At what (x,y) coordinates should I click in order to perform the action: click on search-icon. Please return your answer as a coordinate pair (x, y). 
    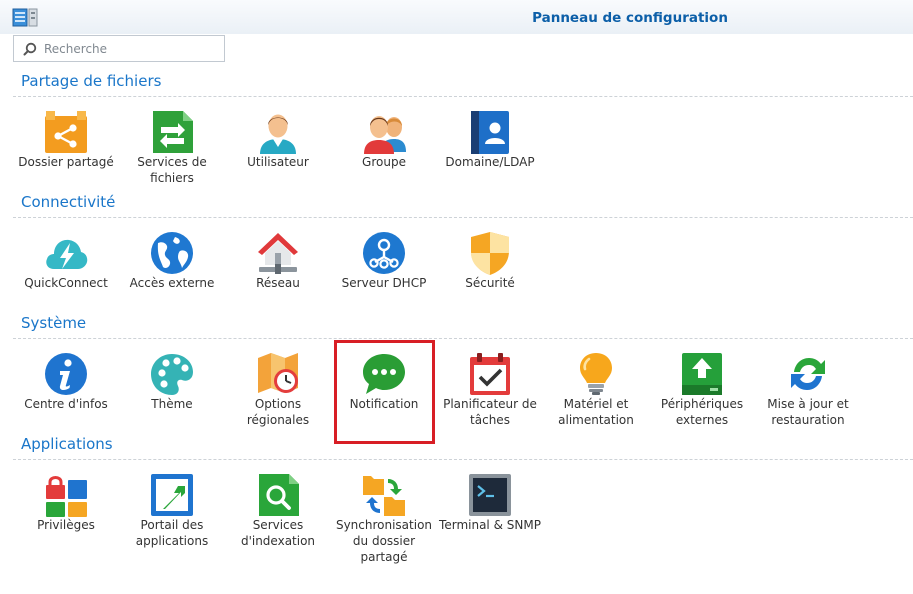
    Looking at the image, I should click on (30, 49).